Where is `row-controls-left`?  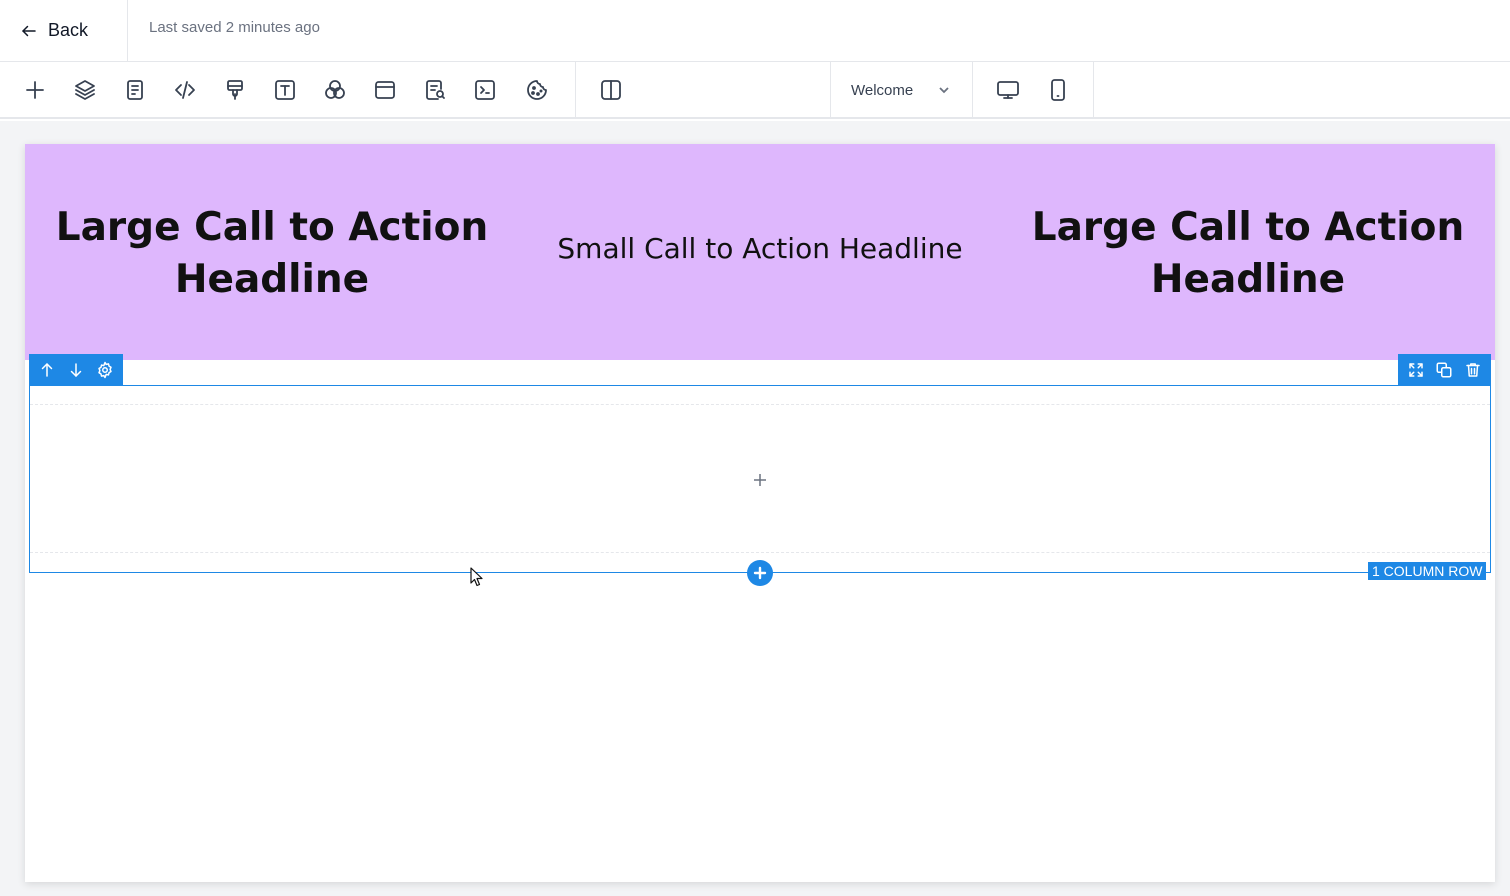
row-controls-left is located at coordinates (76, 369).